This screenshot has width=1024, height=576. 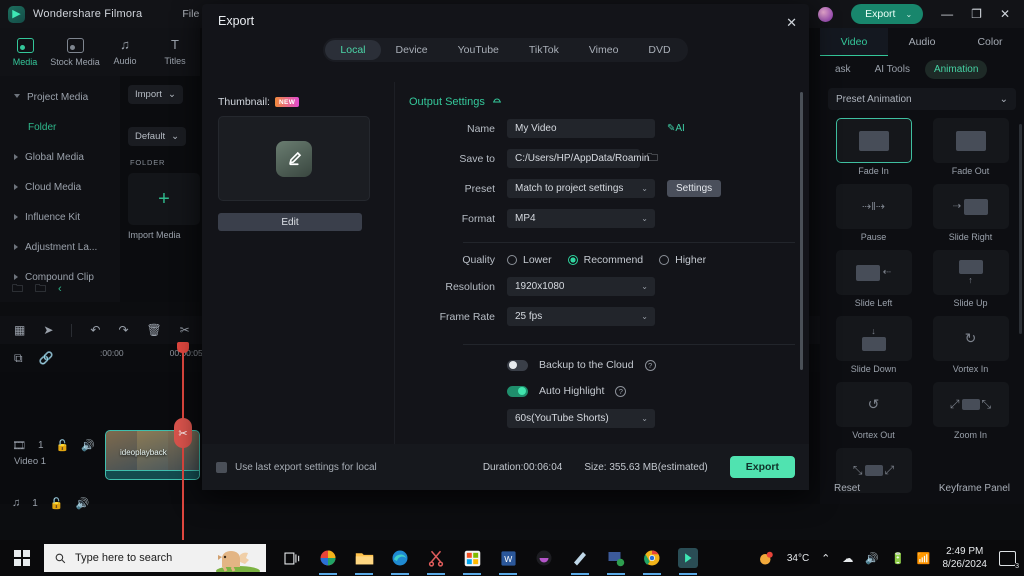 I want to click on ai-pen-icon: ✎AI, so click(x=676, y=128).